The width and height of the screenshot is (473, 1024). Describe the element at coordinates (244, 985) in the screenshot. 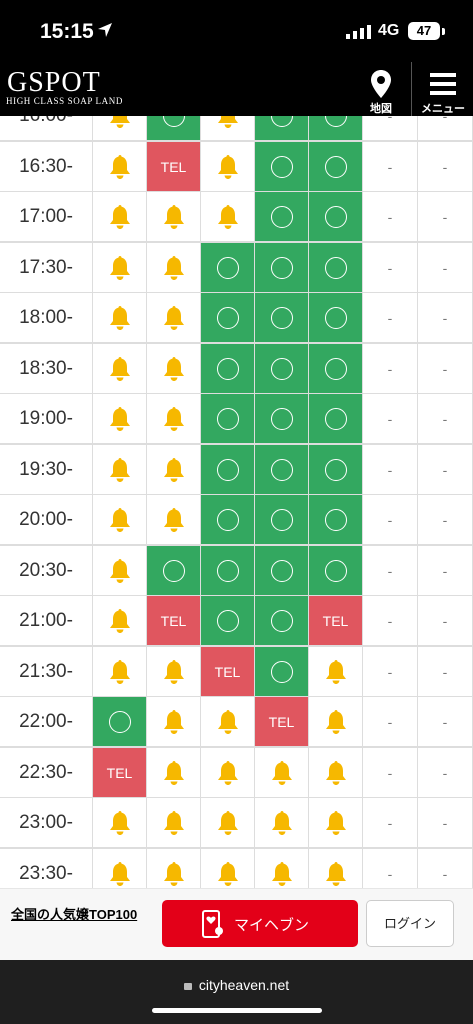

I see `url-text: cityheaven.net` at that location.